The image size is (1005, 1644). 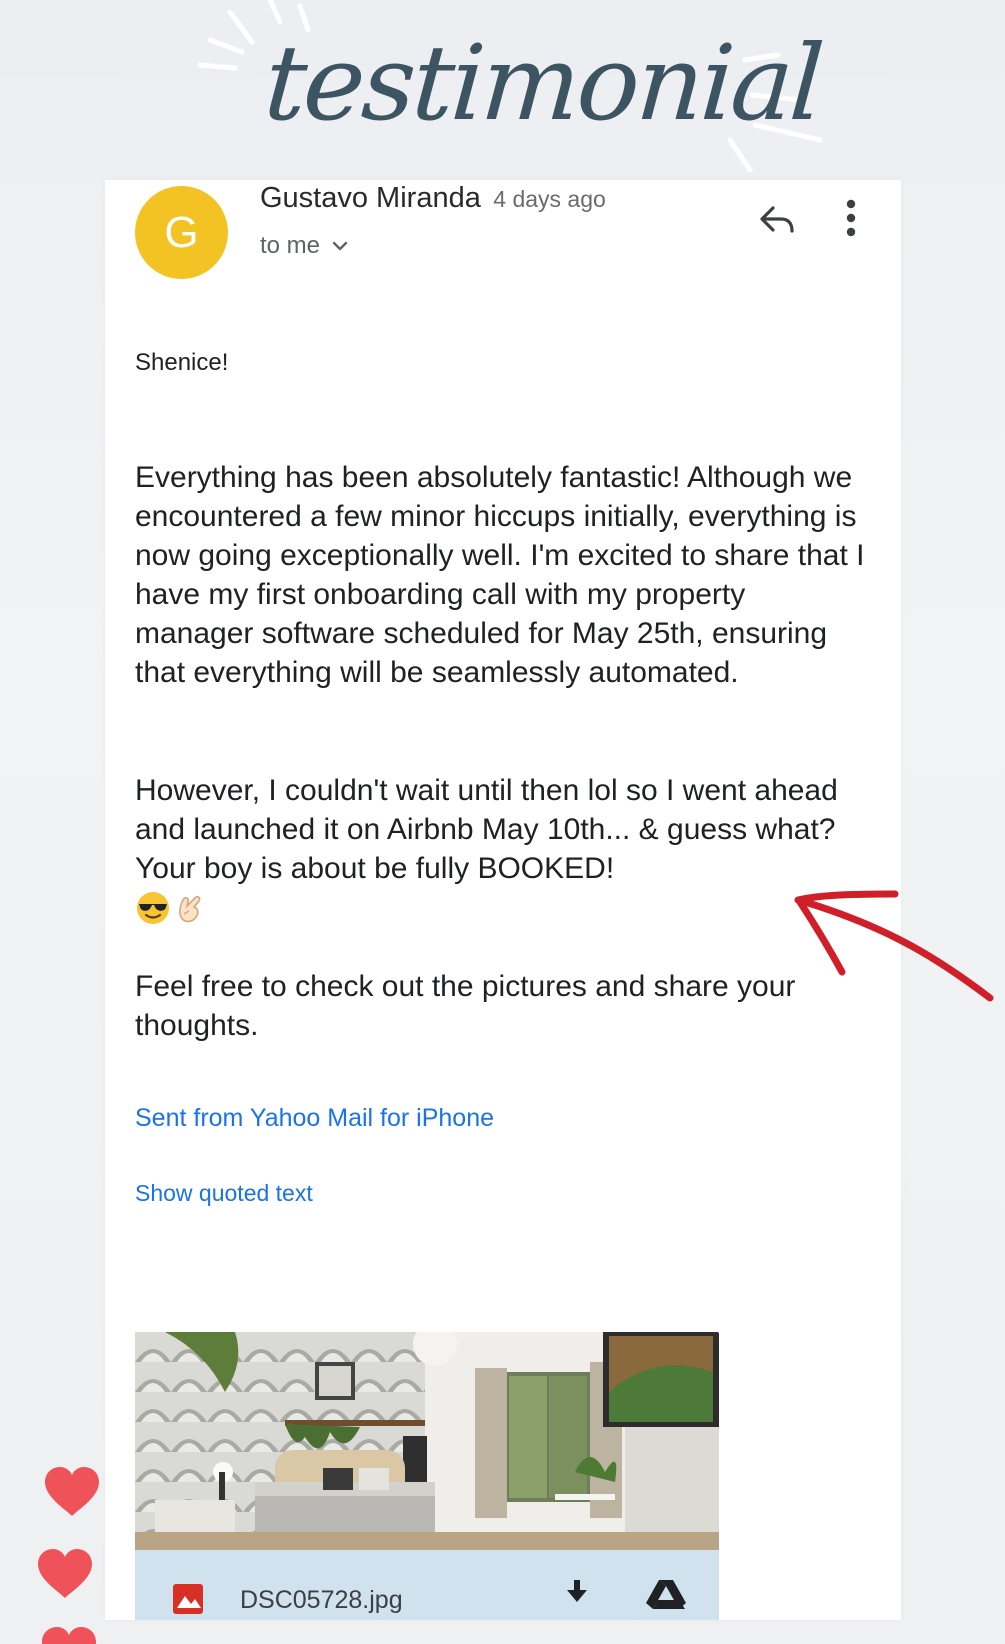 What do you see at coordinates (427, 1585) in the screenshot?
I see `attachment-bar: DSC05728.jpg` at bounding box center [427, 1585].